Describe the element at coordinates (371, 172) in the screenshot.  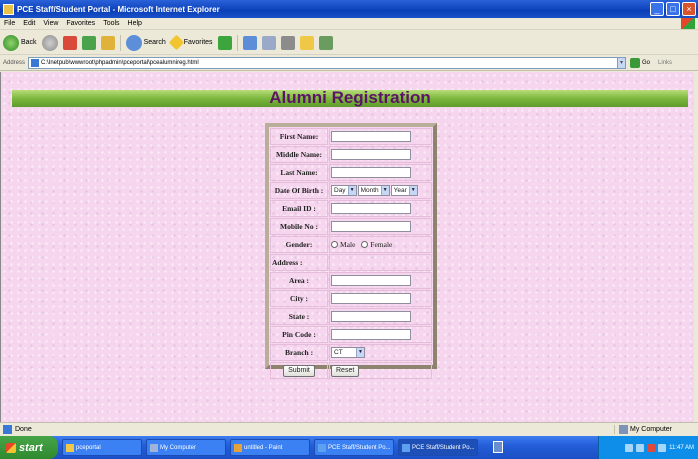
I see `last-name-input` at that location.